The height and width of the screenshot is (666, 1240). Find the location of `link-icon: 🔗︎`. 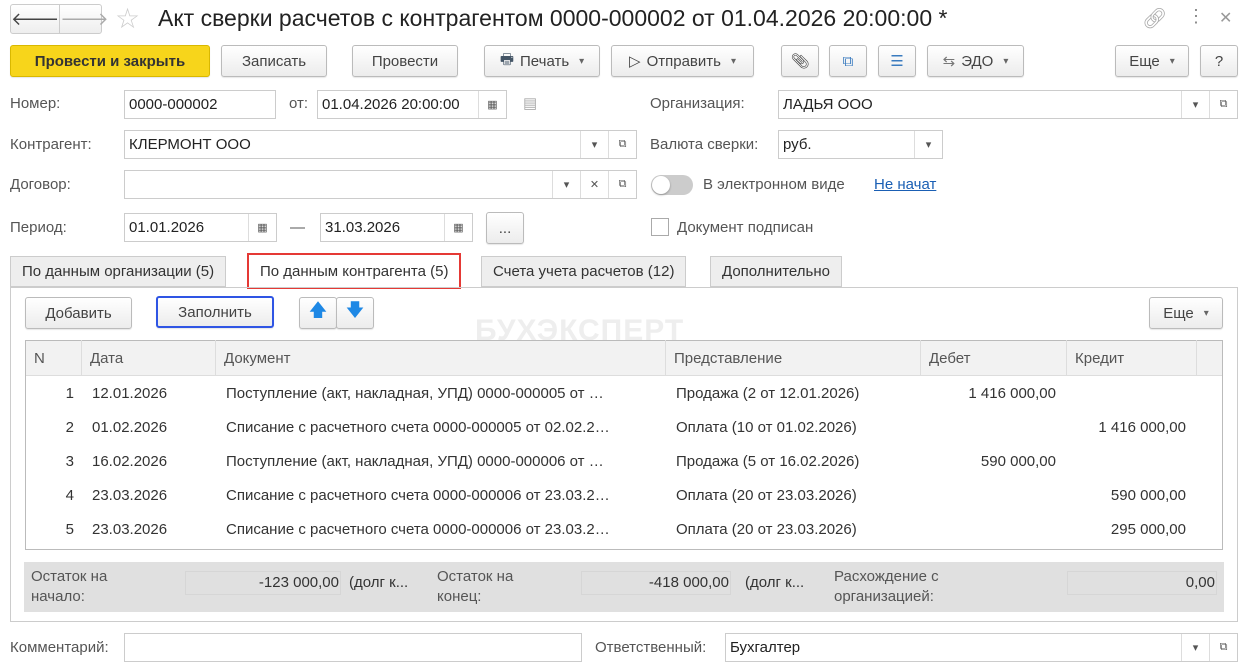

link-icon: 🔗︎ is located at coordinates (1154, 18).